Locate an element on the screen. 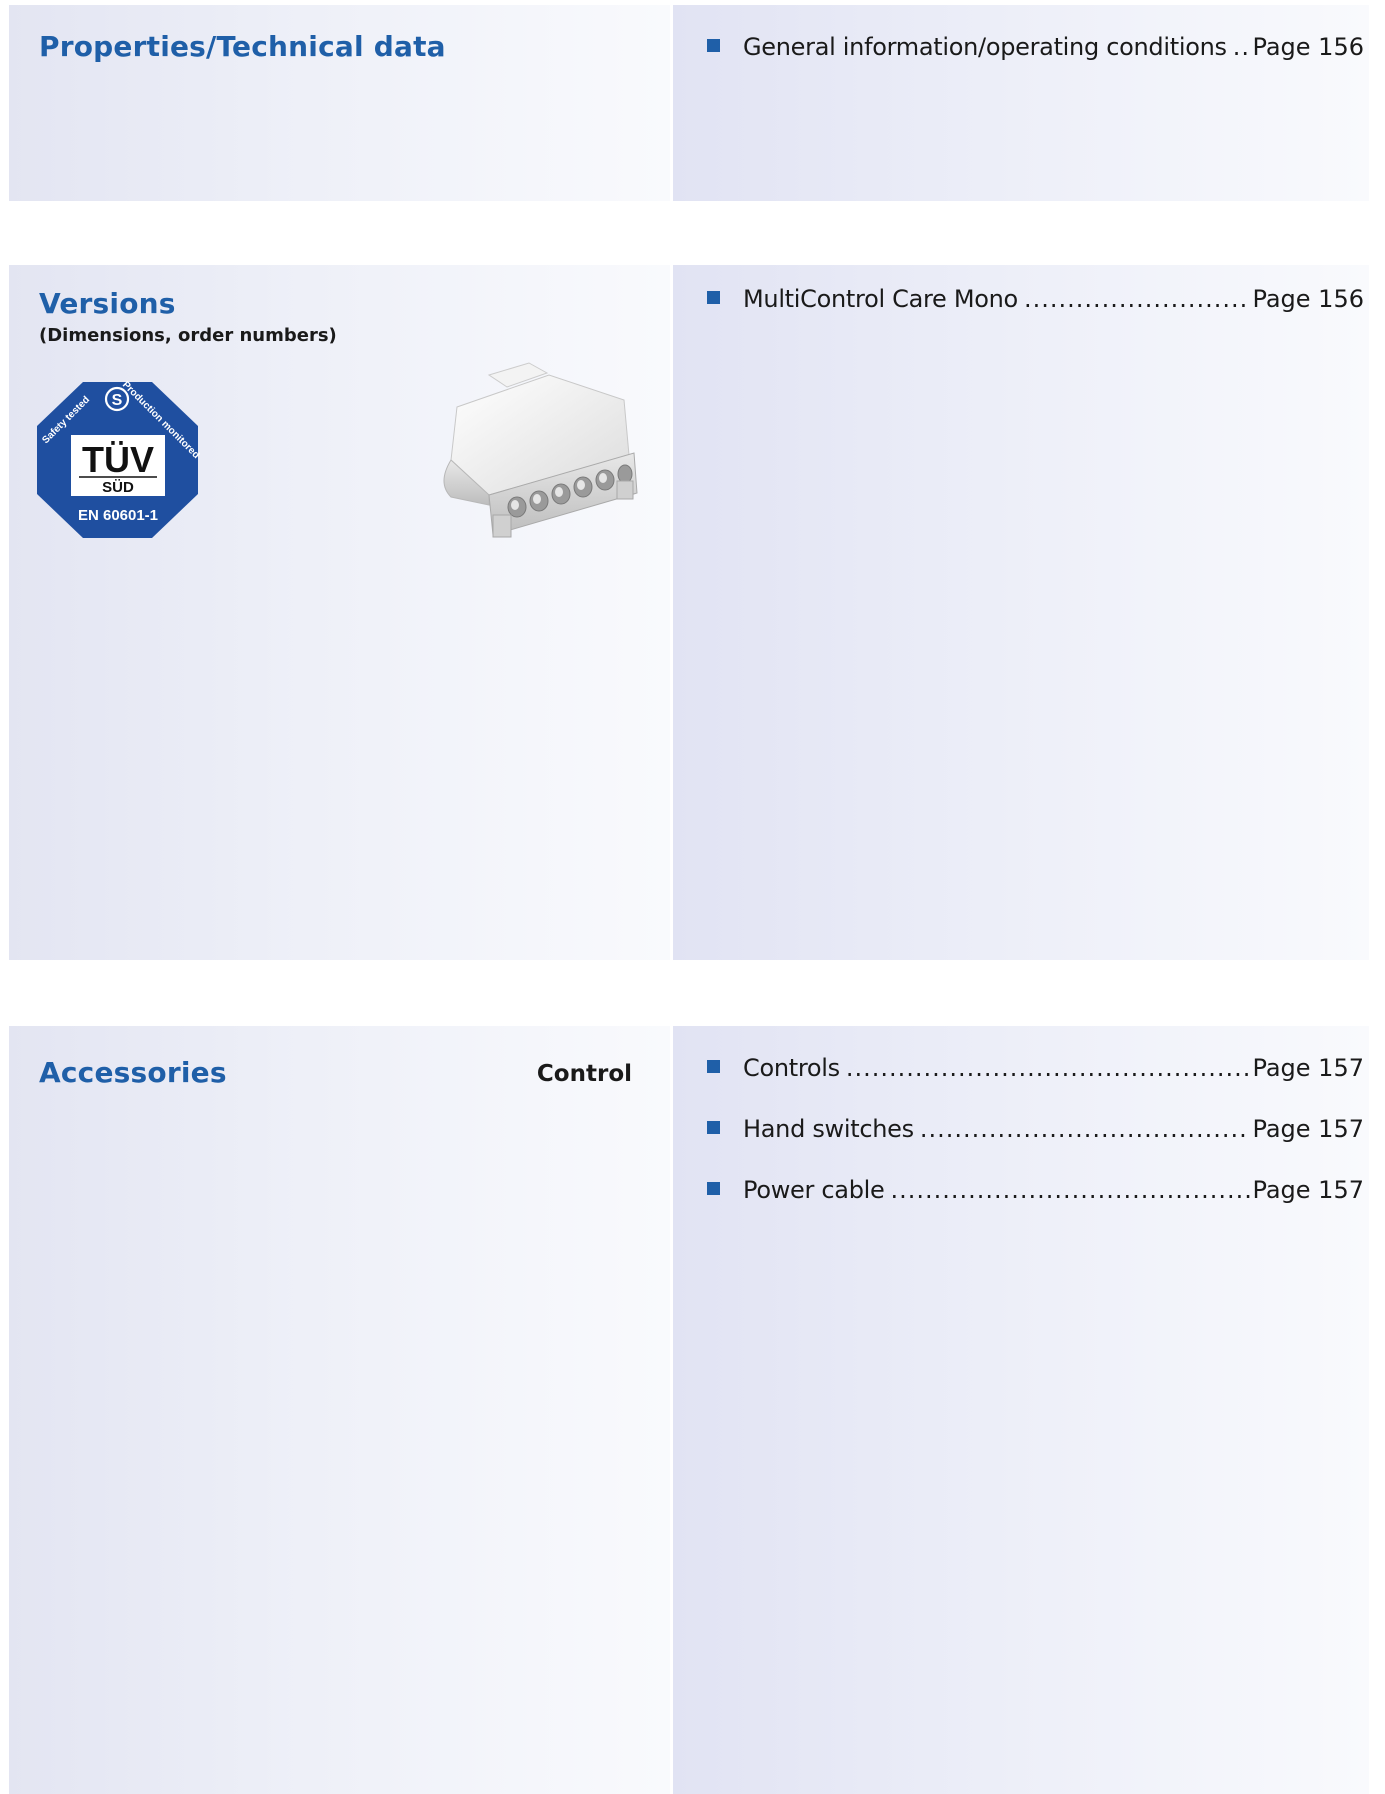 The width and height of the screenshot is (1385, 1794). accessories-title: Accessories is located at coordinates (133, 1072).